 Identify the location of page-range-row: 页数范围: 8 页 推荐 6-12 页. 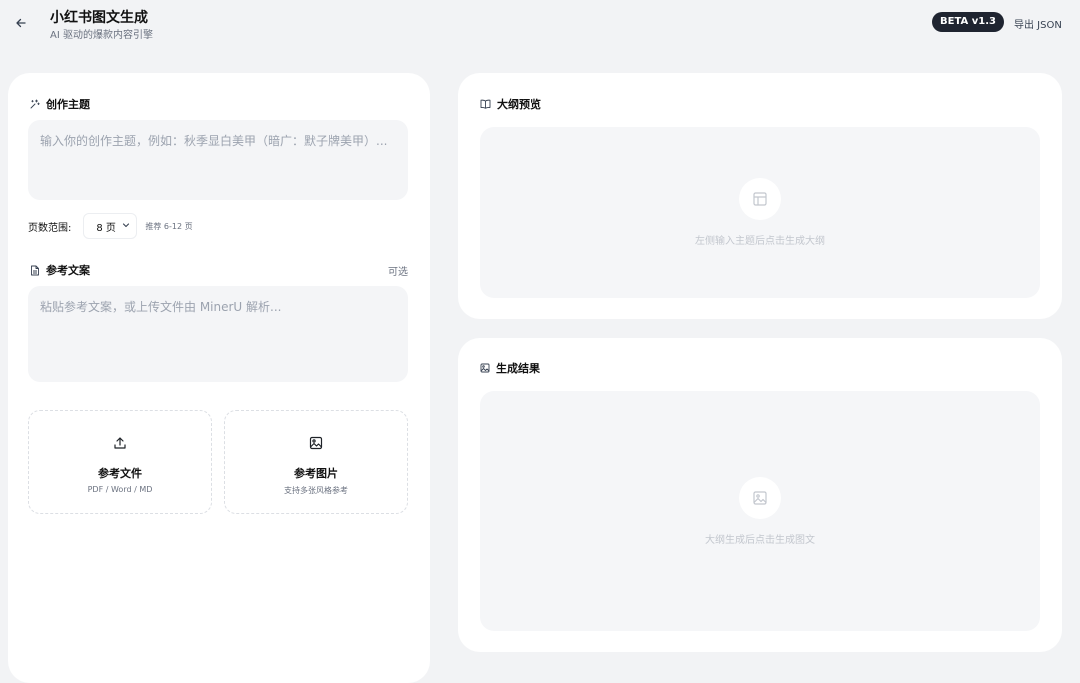
(110, 226).